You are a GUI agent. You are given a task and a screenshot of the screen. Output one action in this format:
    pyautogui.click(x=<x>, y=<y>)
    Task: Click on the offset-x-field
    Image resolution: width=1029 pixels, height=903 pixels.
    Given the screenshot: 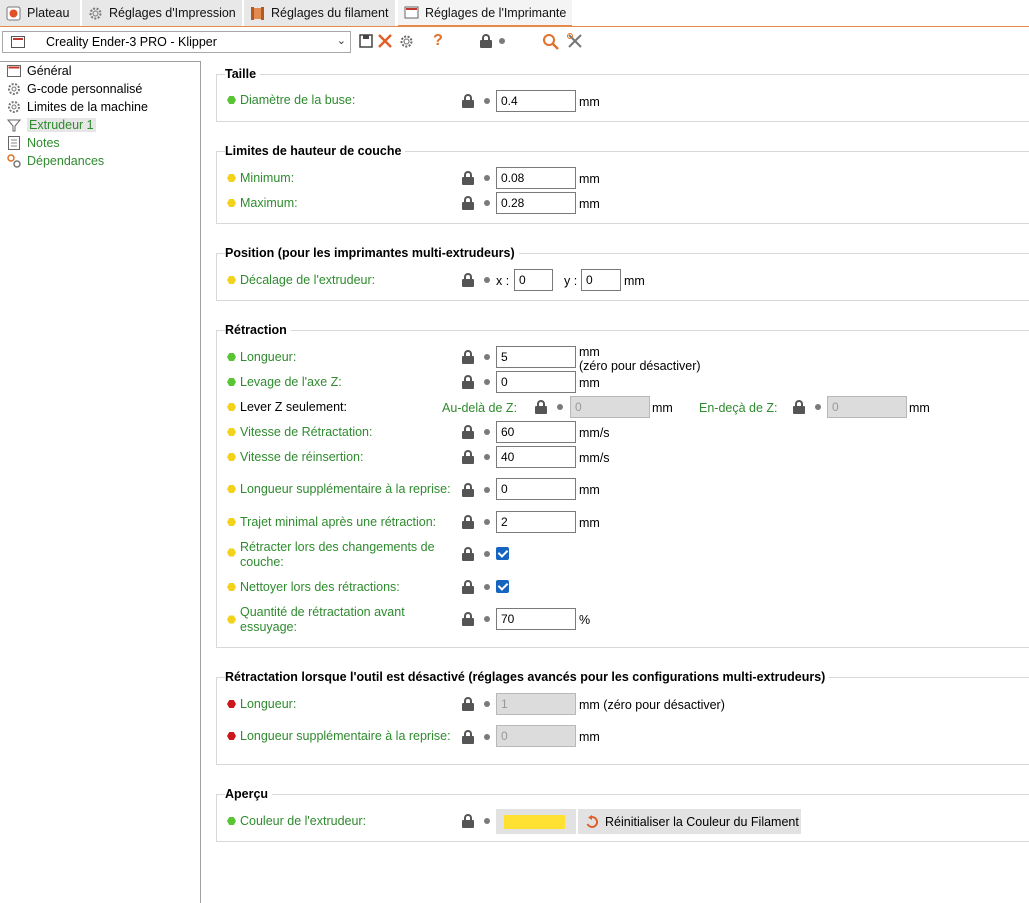 What is the action you would take?
    pyautogui.click(x=533, y=280)
    